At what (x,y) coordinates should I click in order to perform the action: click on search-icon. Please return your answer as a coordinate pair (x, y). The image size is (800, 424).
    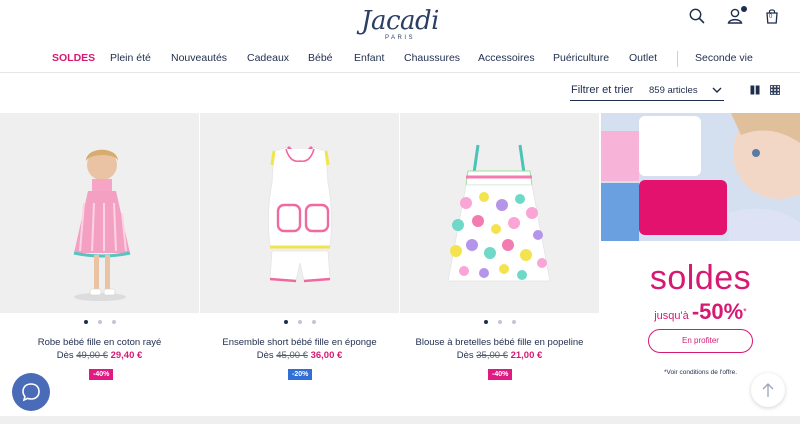
    Looking at the image, I should click on (697, 16).